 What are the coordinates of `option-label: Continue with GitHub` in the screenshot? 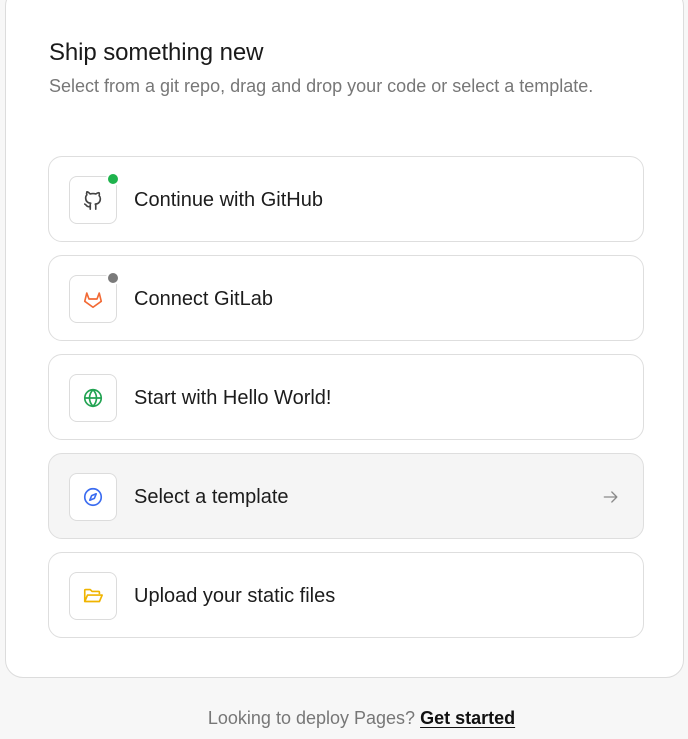 It's located at (228, 200).